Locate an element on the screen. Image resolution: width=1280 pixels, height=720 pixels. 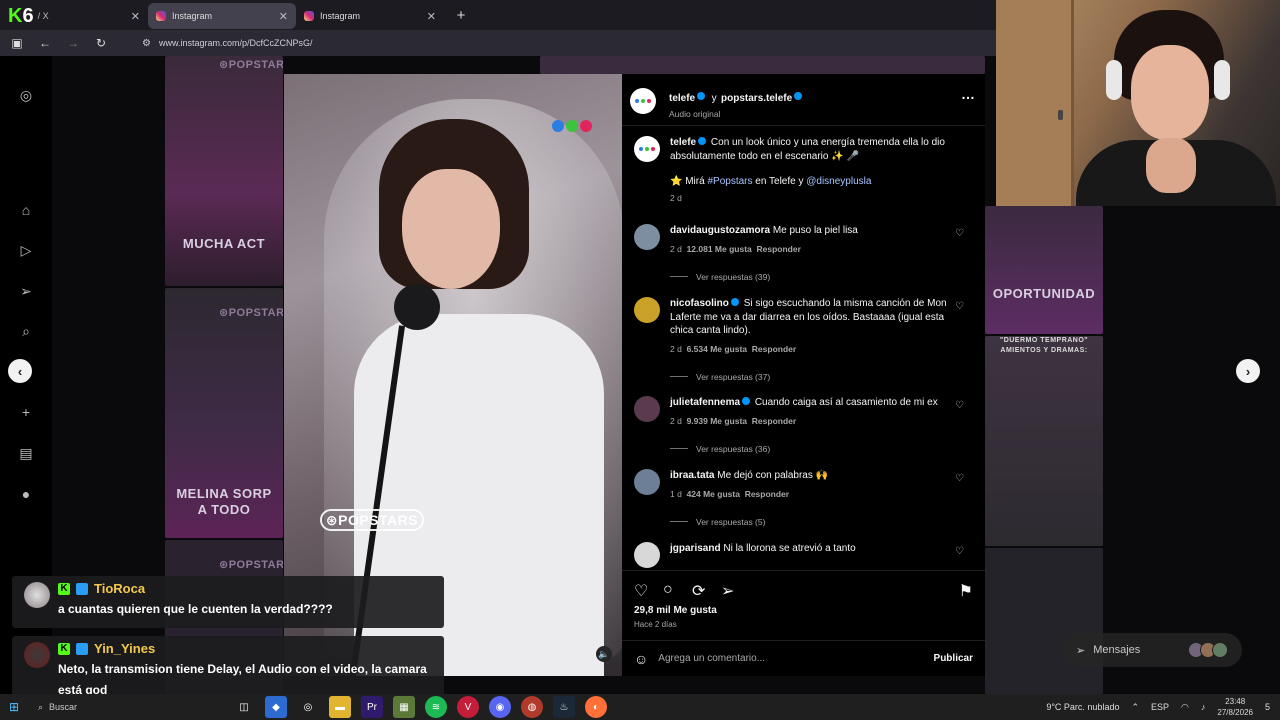
app-icon: ◎ is located at coordinates (308, 707).